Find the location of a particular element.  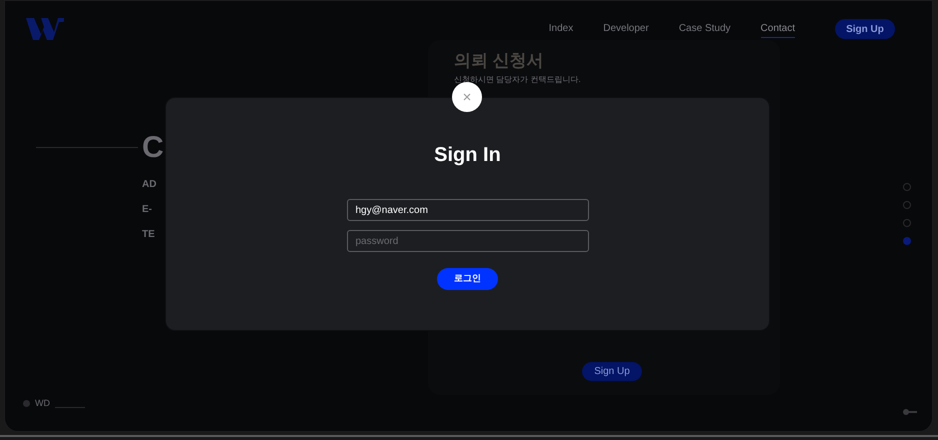

password-field: password is located at coordinates (467, 241).